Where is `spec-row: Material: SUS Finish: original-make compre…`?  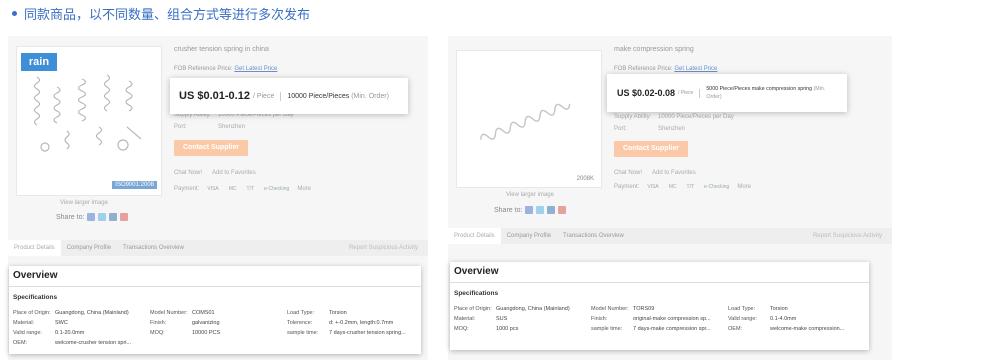
spec-row: Material: SUS Finish: original-make compre… is located at coordinates (625, 319).